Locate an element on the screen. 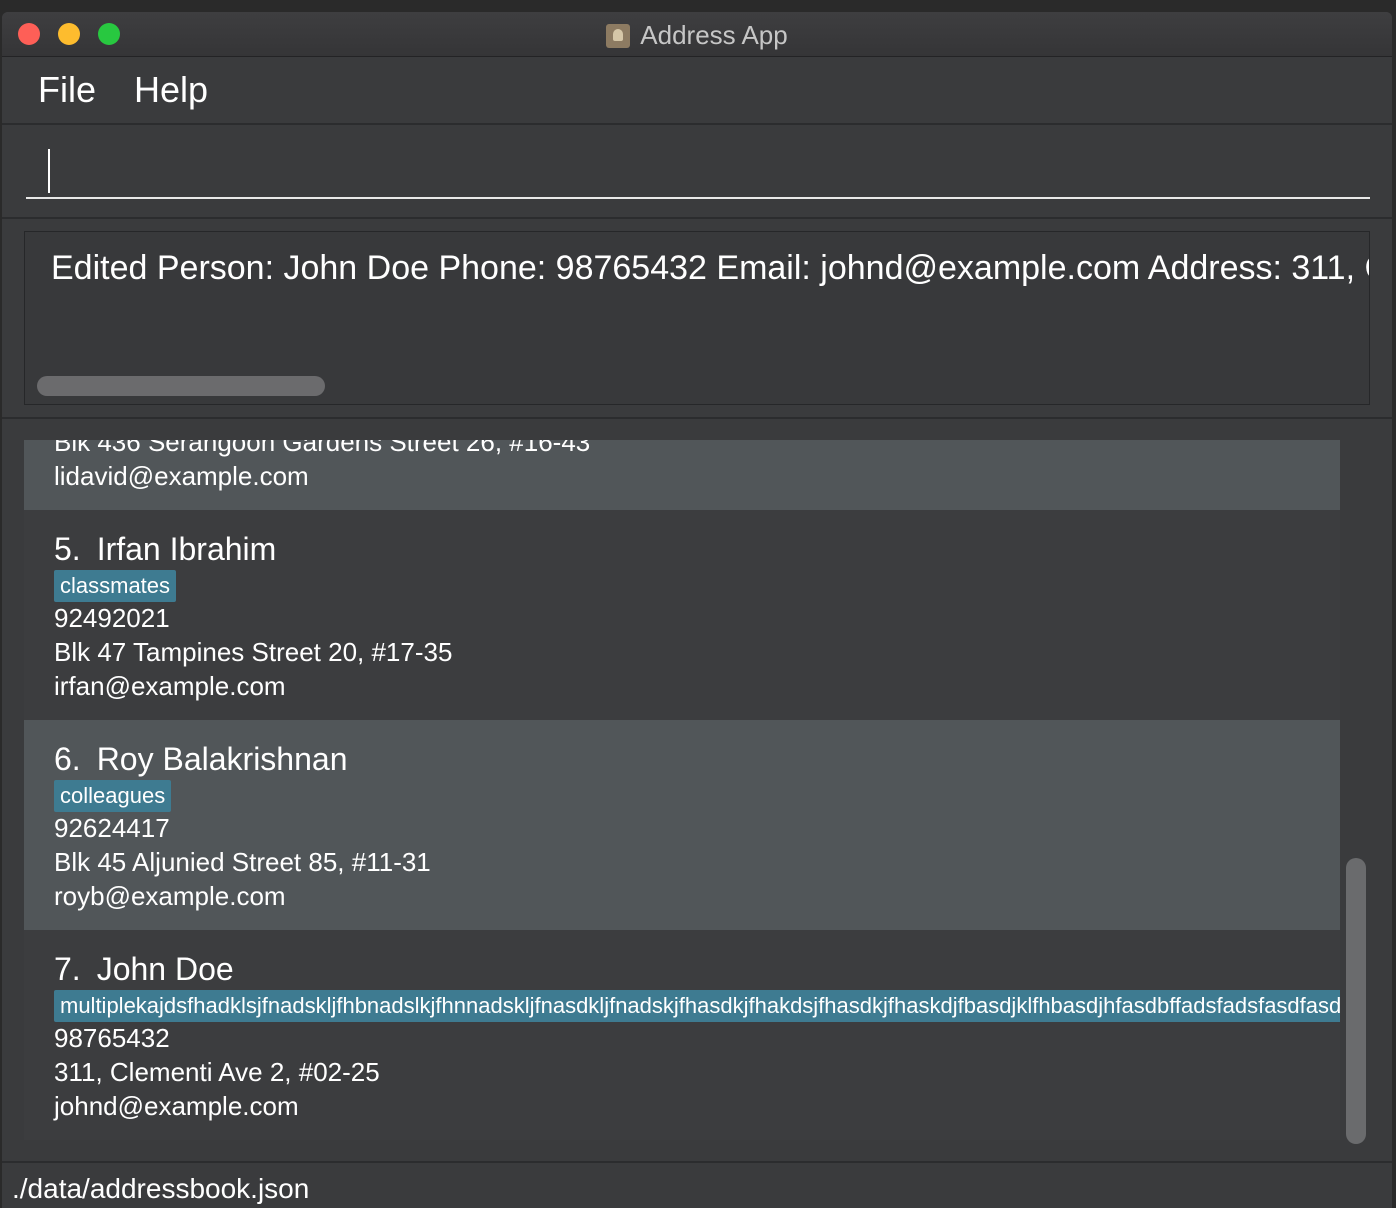 Image resolution: width=1396 pixels, height=1208 pixels. person-address: Blk 47 Tampines Street 20, #17-35 is located at coordinates (253, 652).